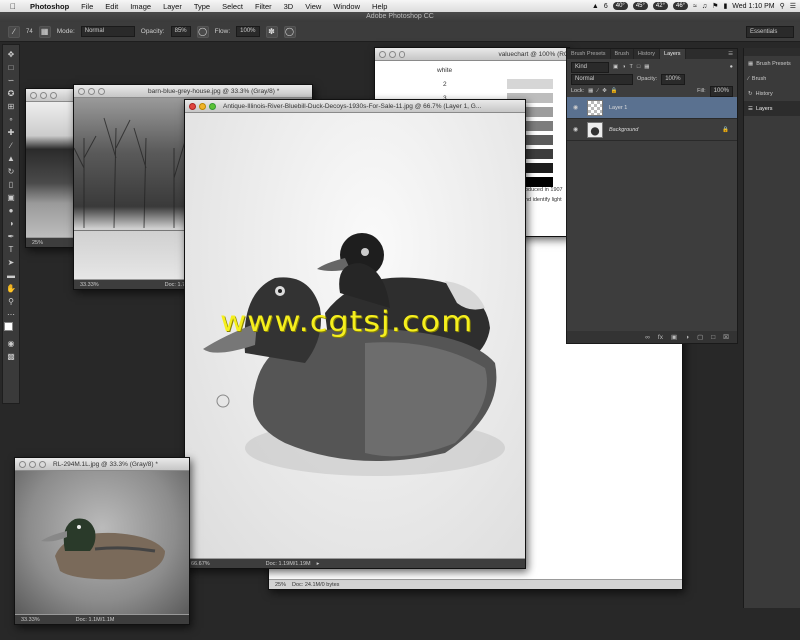 The width and height of the screenshot is (800, 640). What do you see at coordinates (107, 31) in the screenshot?
I see `mode-select: Normal` at bounding box center [107, 31].